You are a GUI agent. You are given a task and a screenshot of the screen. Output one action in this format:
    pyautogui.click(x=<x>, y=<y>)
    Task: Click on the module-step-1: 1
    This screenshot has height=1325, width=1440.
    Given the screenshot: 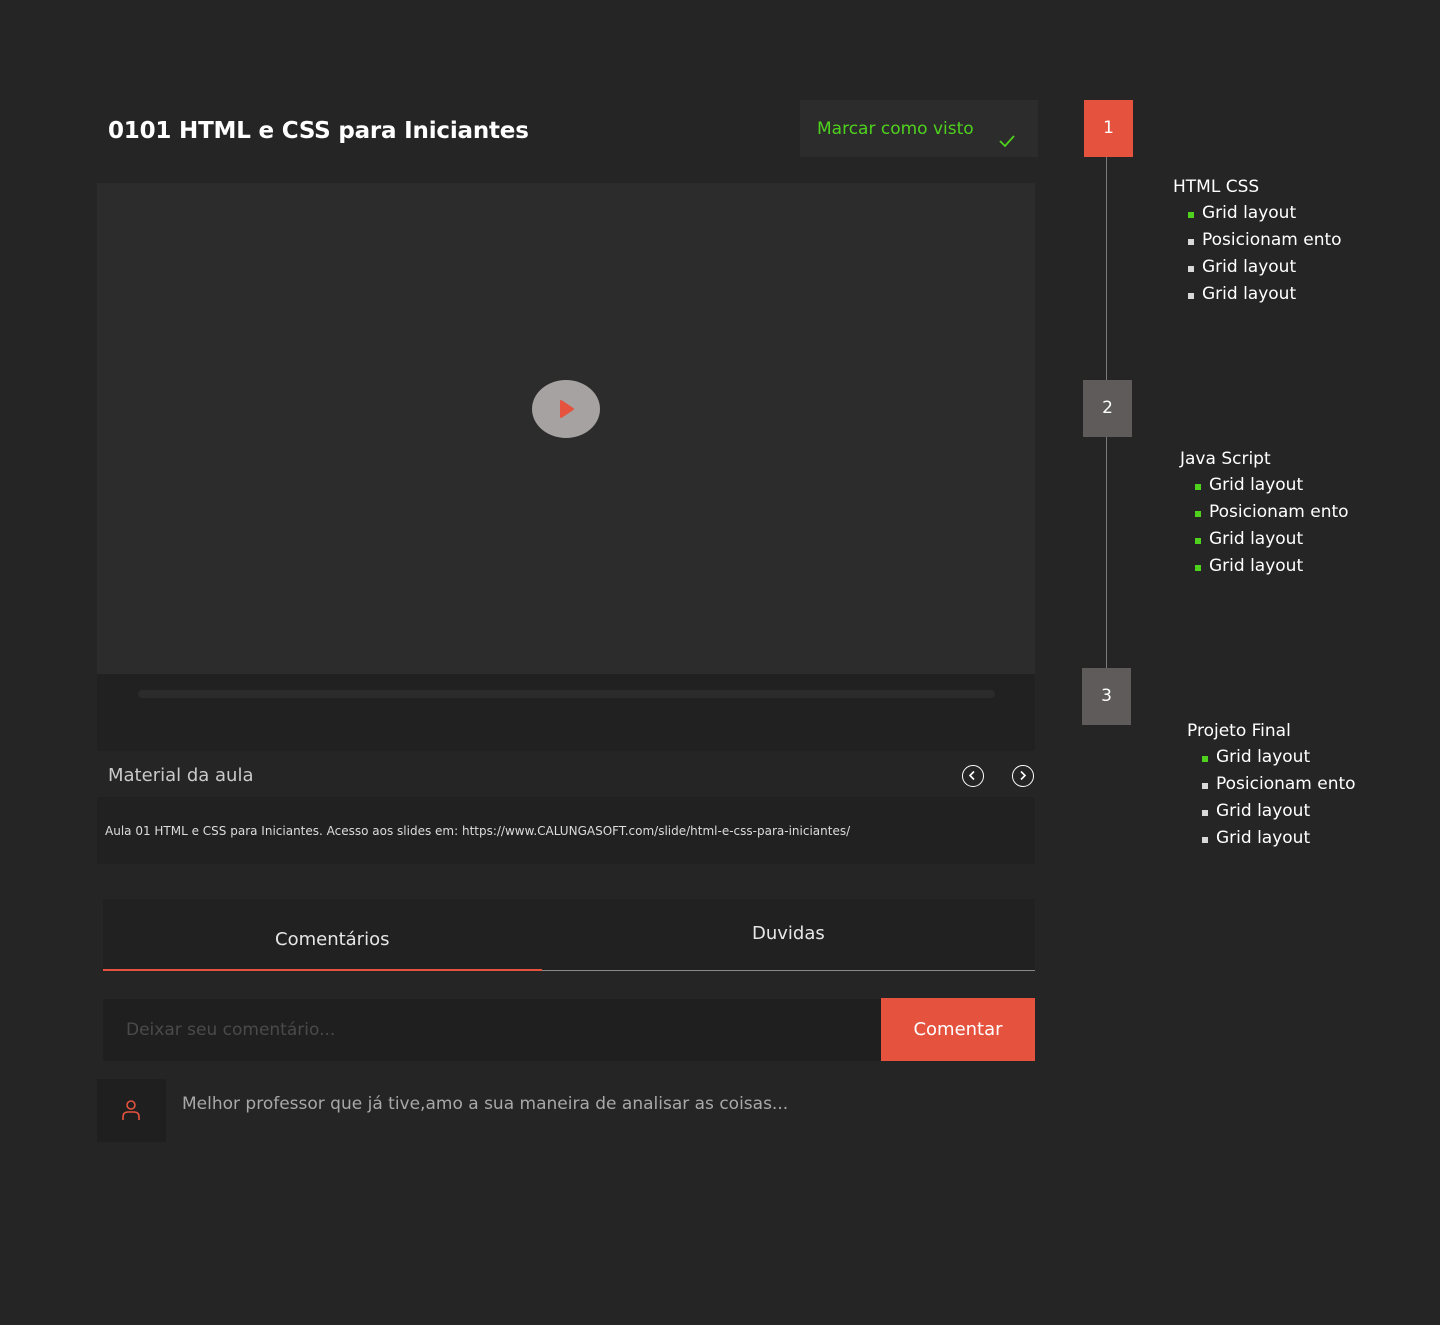 What is the action you would take?
    pyautogui.click(x=1108, y=128)
    